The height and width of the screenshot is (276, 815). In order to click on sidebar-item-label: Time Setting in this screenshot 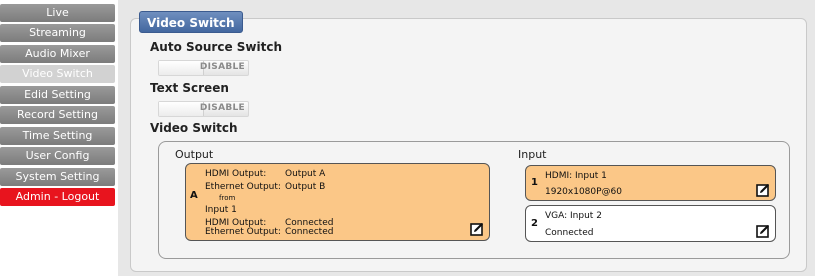, I will do `click(57, 135)`.